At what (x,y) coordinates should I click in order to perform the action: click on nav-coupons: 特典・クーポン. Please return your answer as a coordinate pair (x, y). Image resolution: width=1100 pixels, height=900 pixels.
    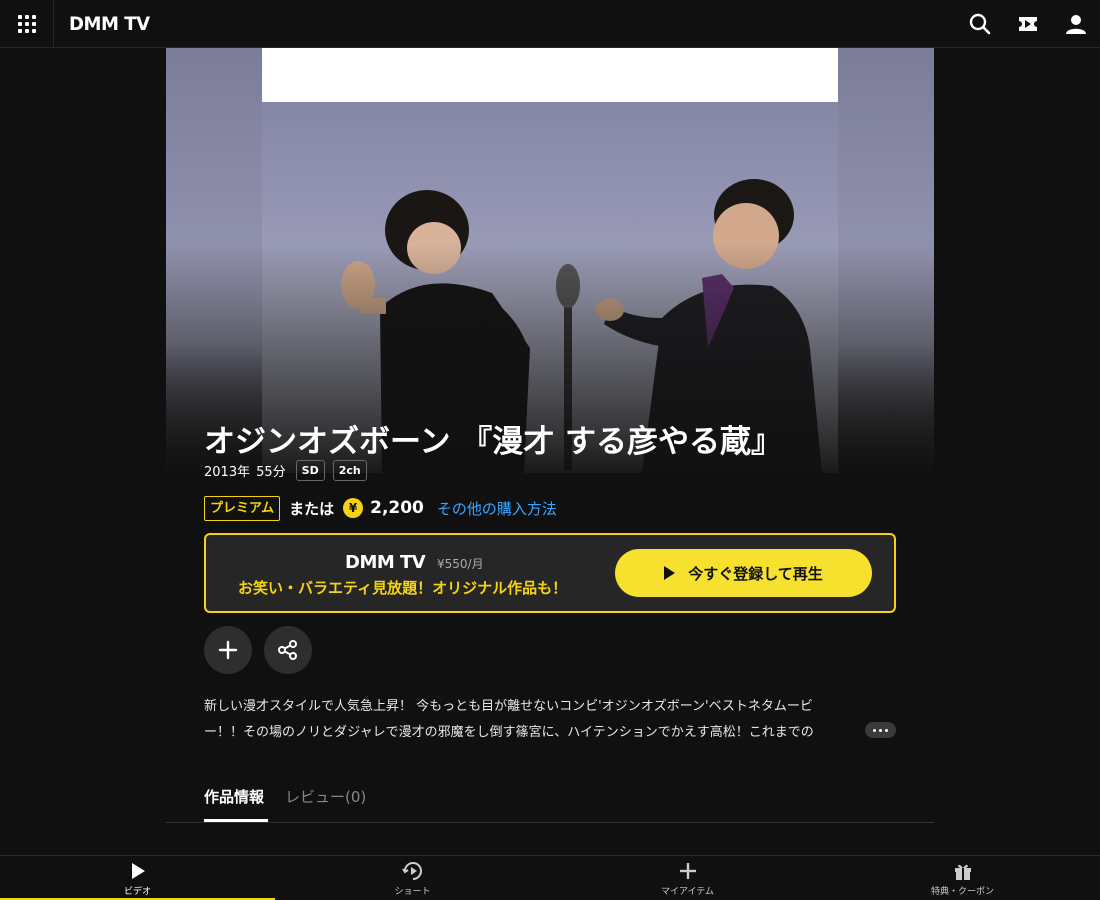
    Looking at the image, I should click on (962, 878).